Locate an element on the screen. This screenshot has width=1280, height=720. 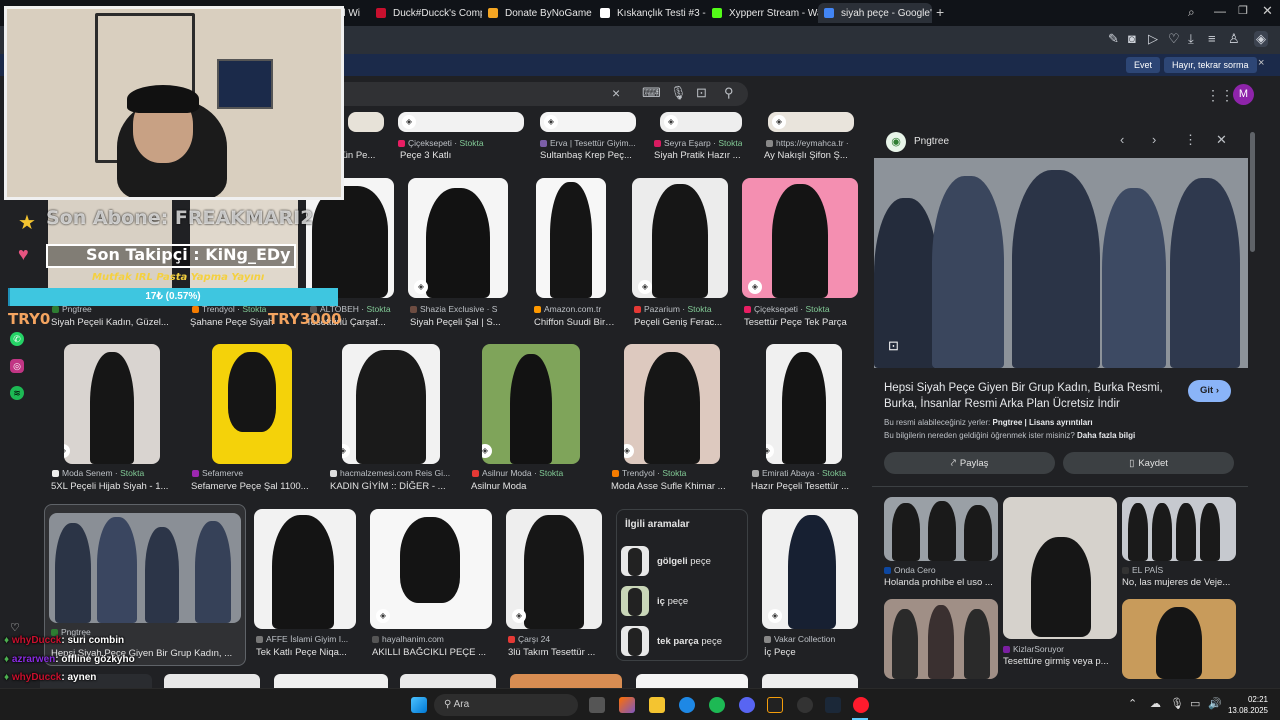
taskbar-search: ⚲ Ara is located at coordinates (506, 705).